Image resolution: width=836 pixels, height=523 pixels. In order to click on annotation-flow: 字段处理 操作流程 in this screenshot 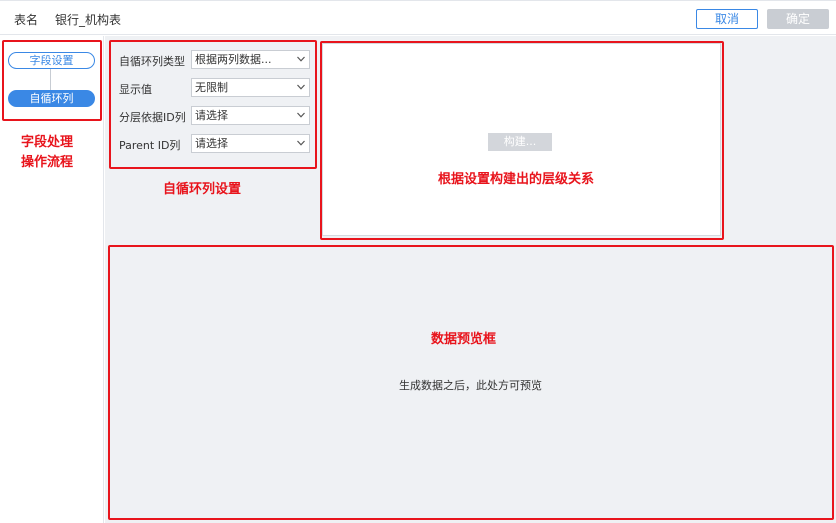, I will do `click(47, 153)`.